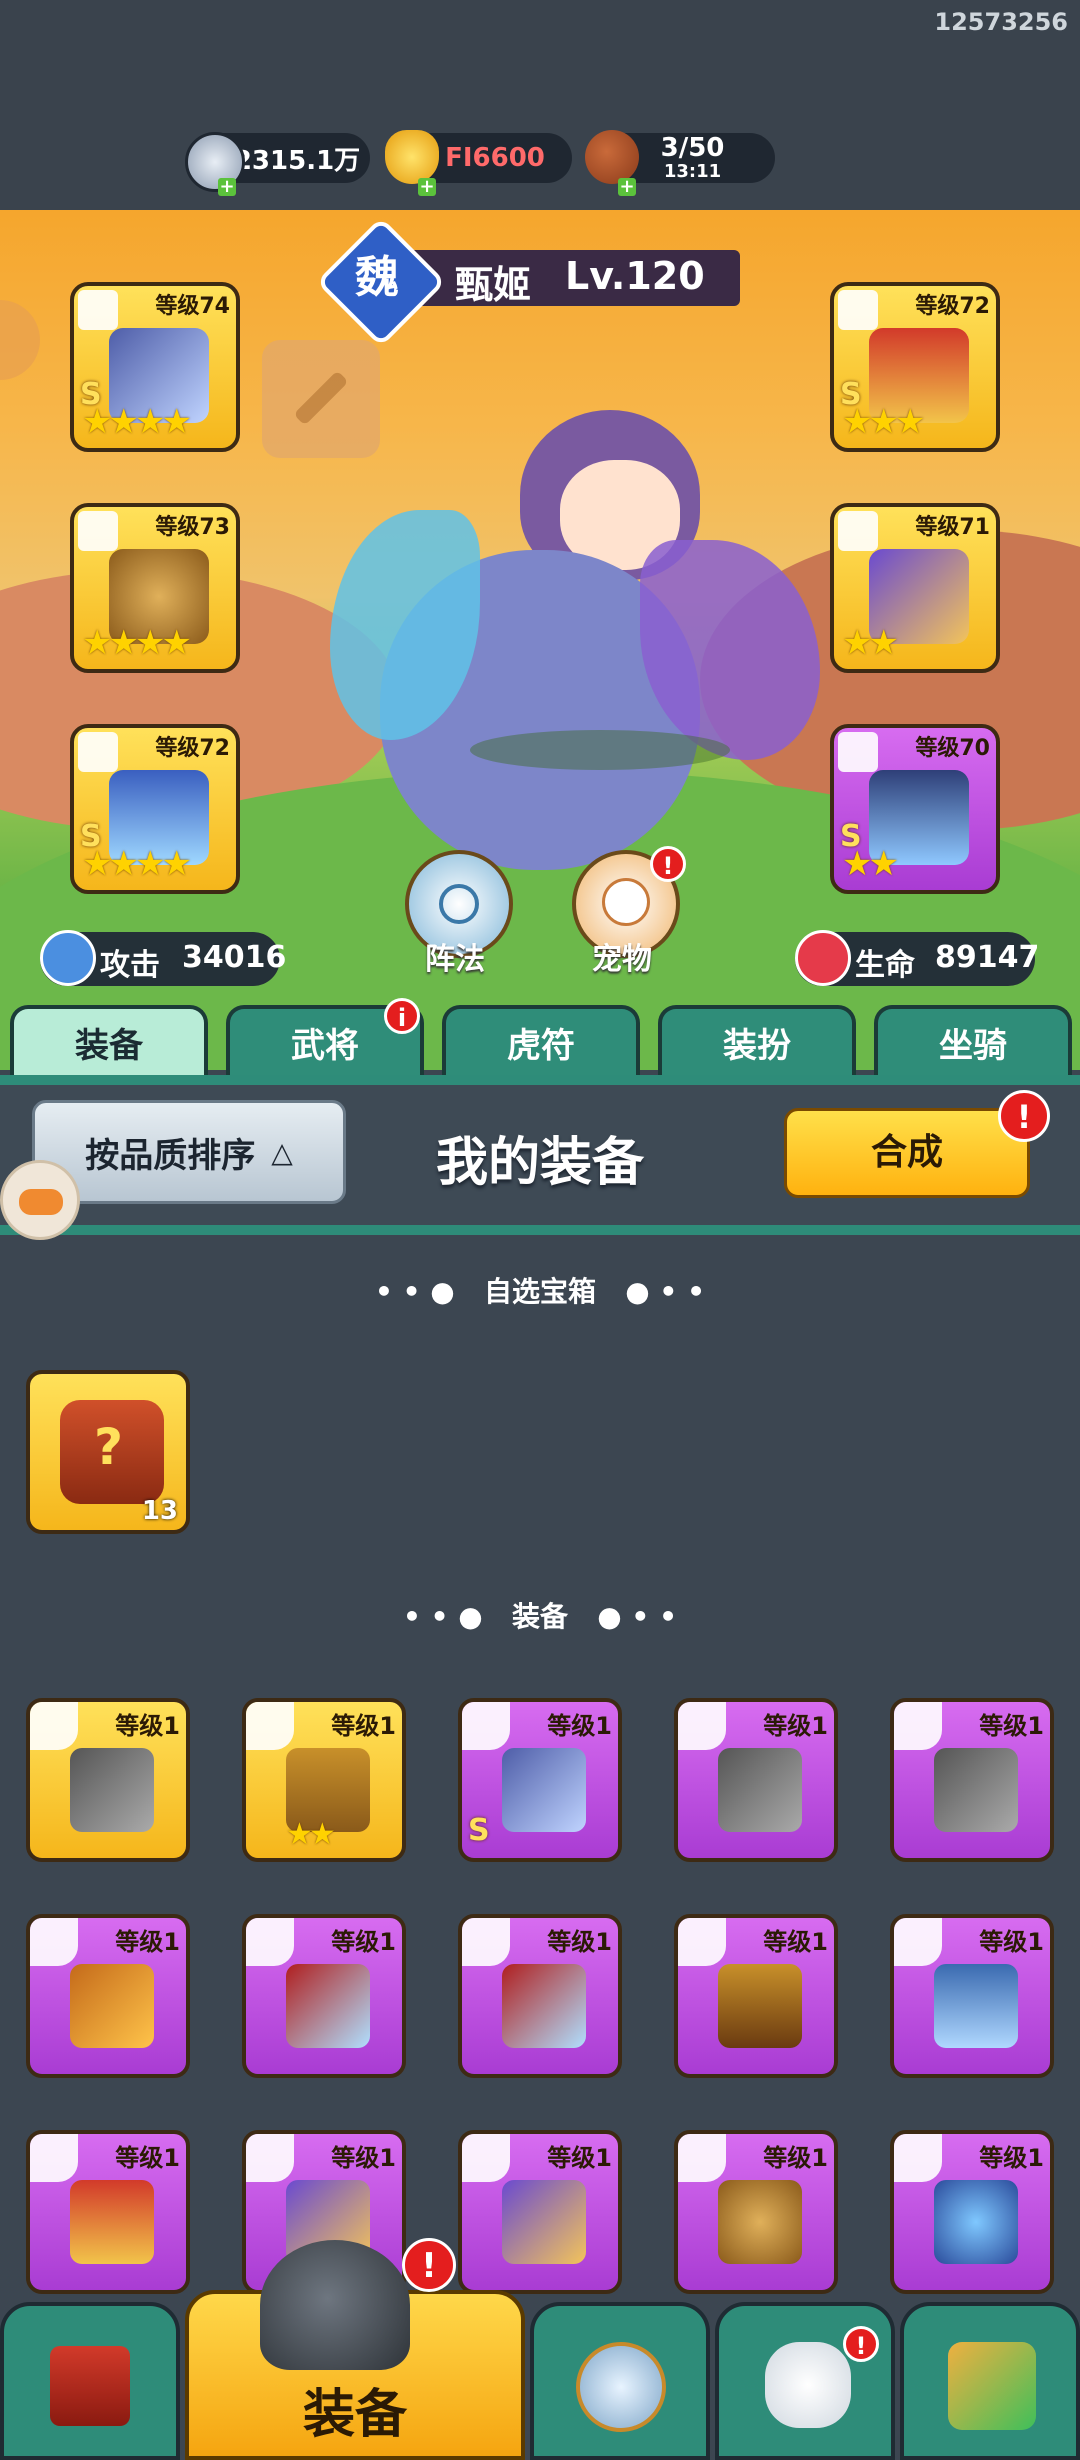  What do you see at coordinates (952, 527) in the screenshot?
I see `slot-level: 等级71` at bounding box center [952, 527].